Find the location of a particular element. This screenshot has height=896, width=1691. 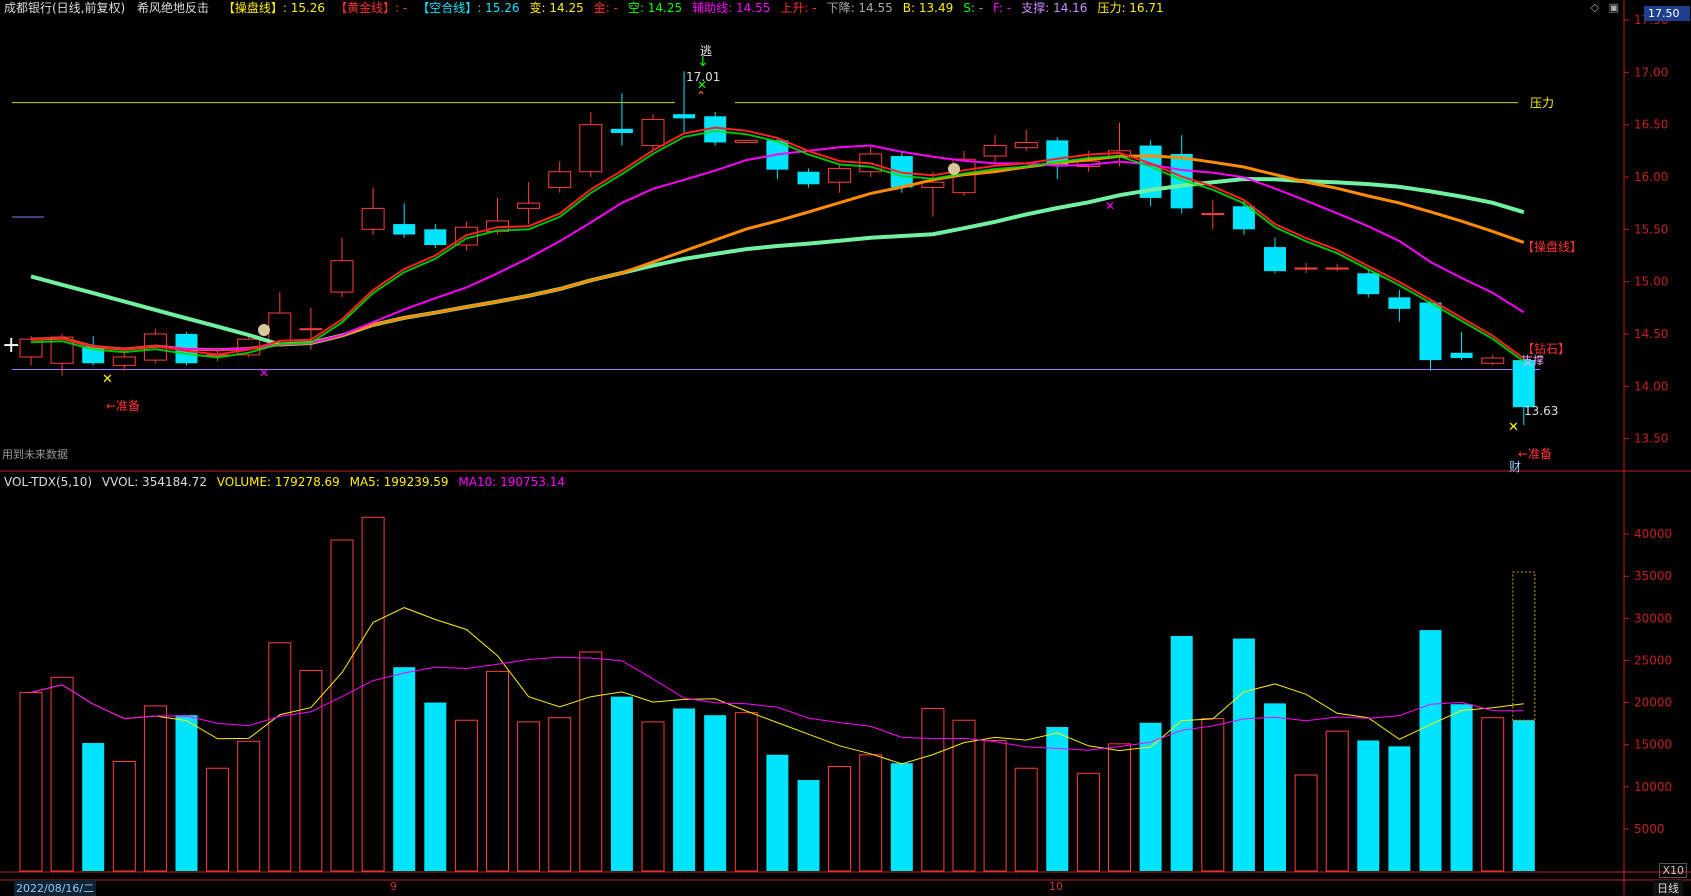

price-tick-label: 14.00 is located at coordinates (1651, 386).